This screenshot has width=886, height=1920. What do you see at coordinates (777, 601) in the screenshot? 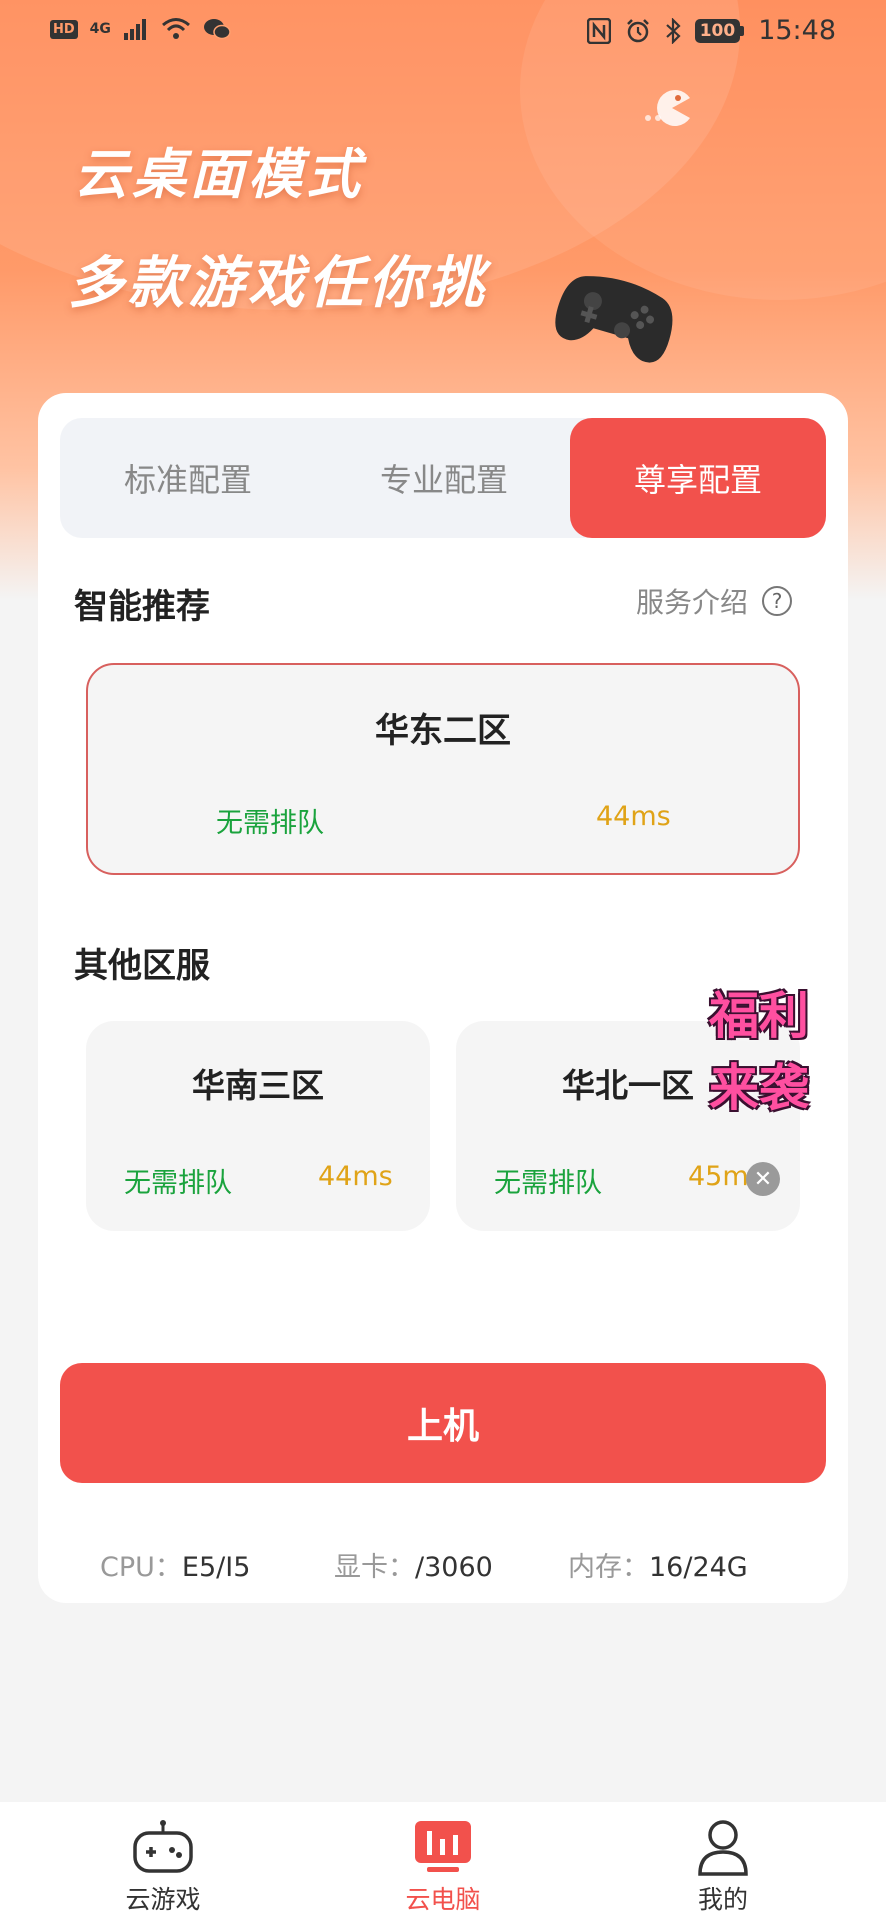
I see `help-icon: ?` at bounding box center [777, 601].